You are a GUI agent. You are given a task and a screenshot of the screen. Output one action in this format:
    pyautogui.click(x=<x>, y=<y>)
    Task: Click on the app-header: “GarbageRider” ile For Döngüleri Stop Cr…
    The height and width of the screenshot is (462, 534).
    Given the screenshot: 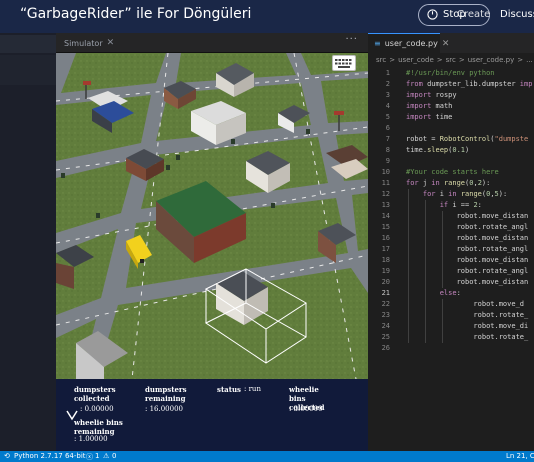 What is the action you would take?
    pyautogui.click(x=267, y=16)
    